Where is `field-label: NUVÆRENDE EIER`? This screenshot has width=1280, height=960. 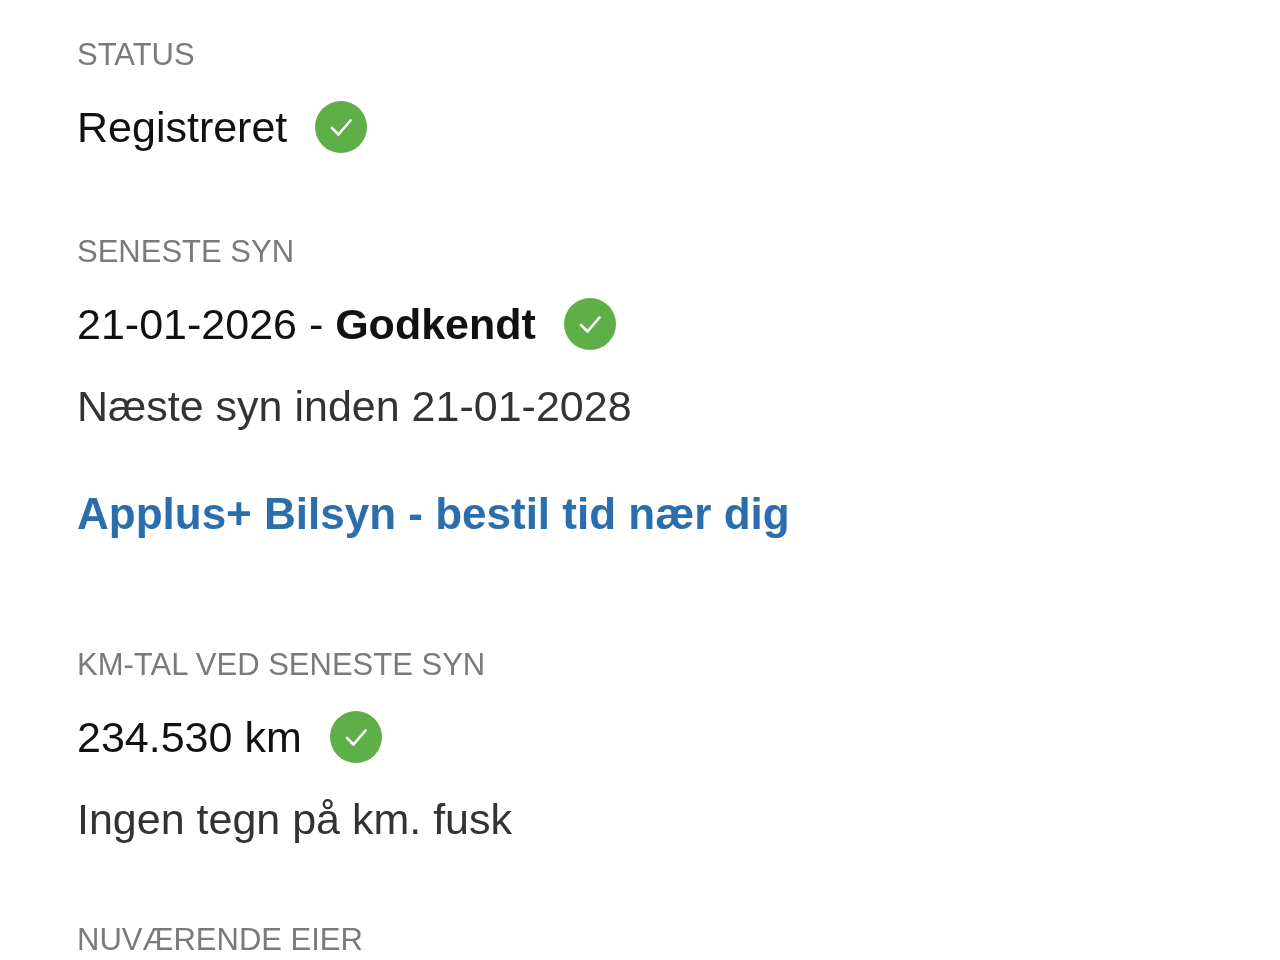 field-label: NUVÆRENDE EIER is located at coordinates (220, 940).